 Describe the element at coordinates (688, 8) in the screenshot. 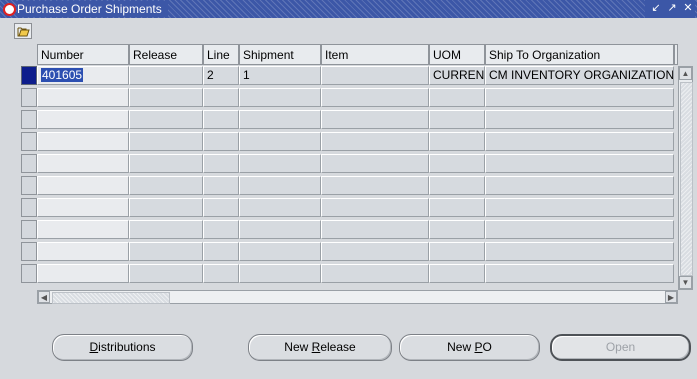

I see `close-icon: ✕` at that location.